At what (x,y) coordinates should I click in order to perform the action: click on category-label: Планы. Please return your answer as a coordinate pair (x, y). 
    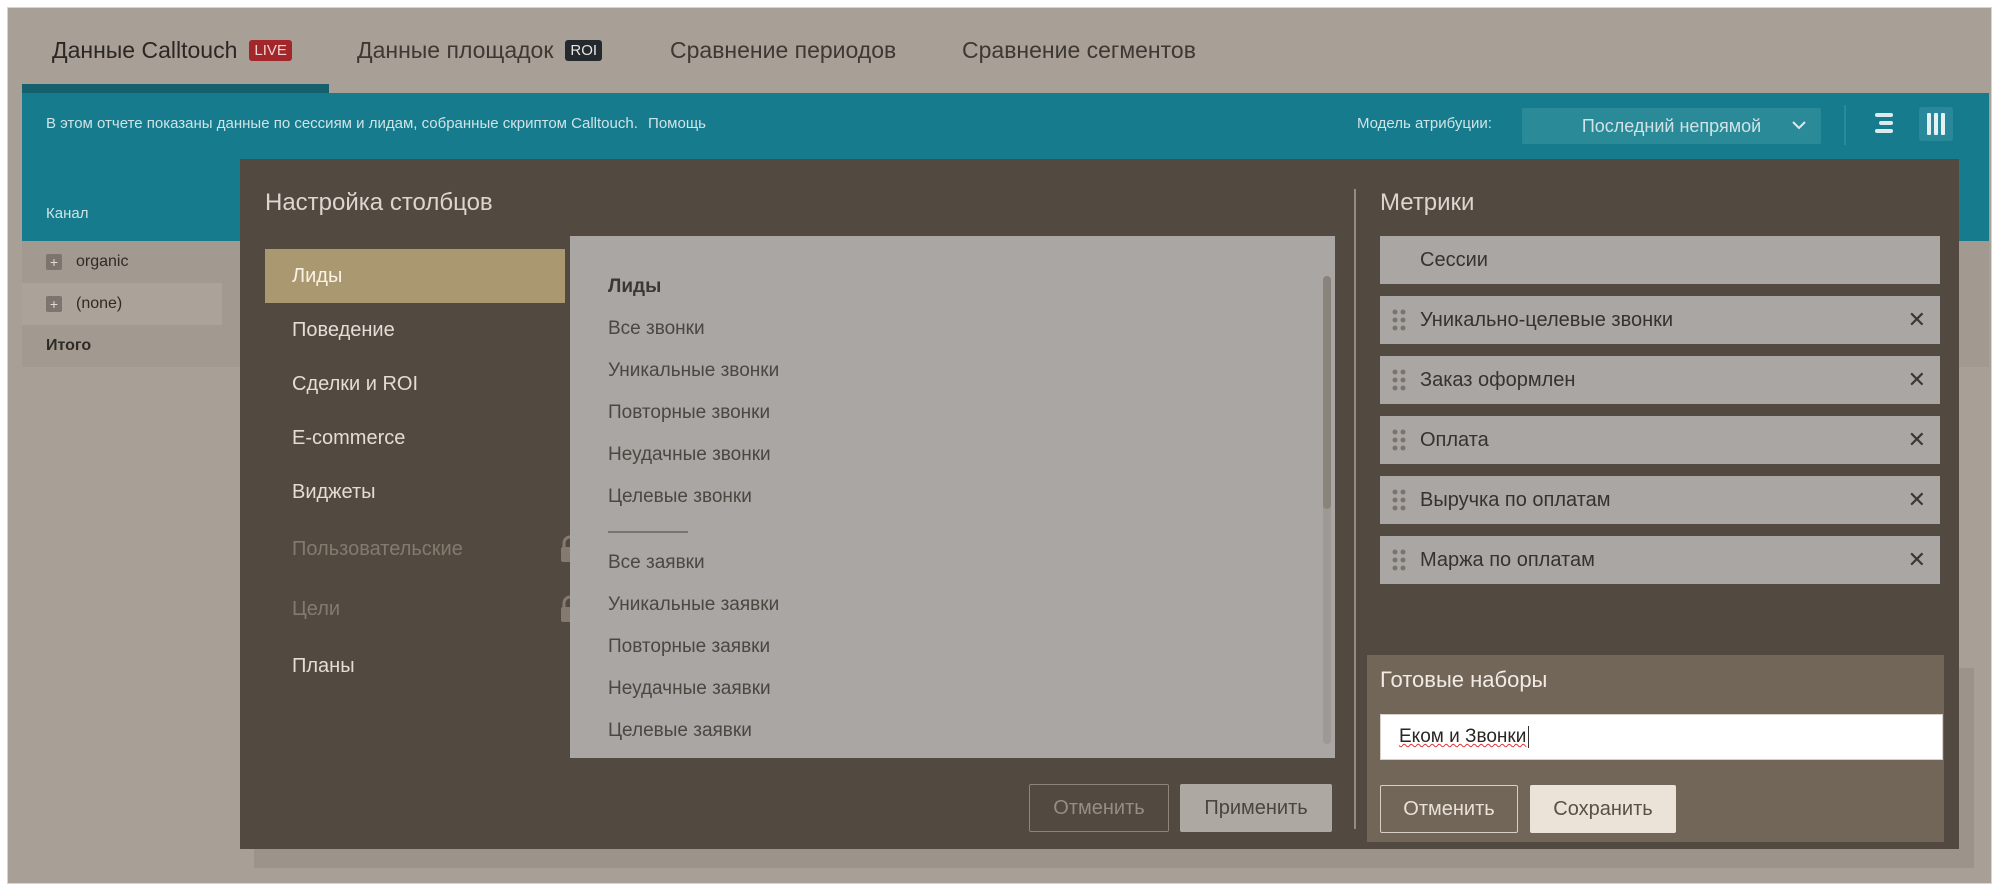
    Looking at the image, I should click on (323, 665).